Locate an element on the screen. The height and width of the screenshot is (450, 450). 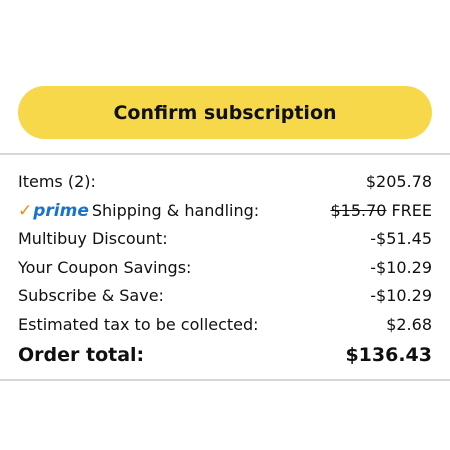
order-total-label: Order total: is located at coordinates (81, 354).